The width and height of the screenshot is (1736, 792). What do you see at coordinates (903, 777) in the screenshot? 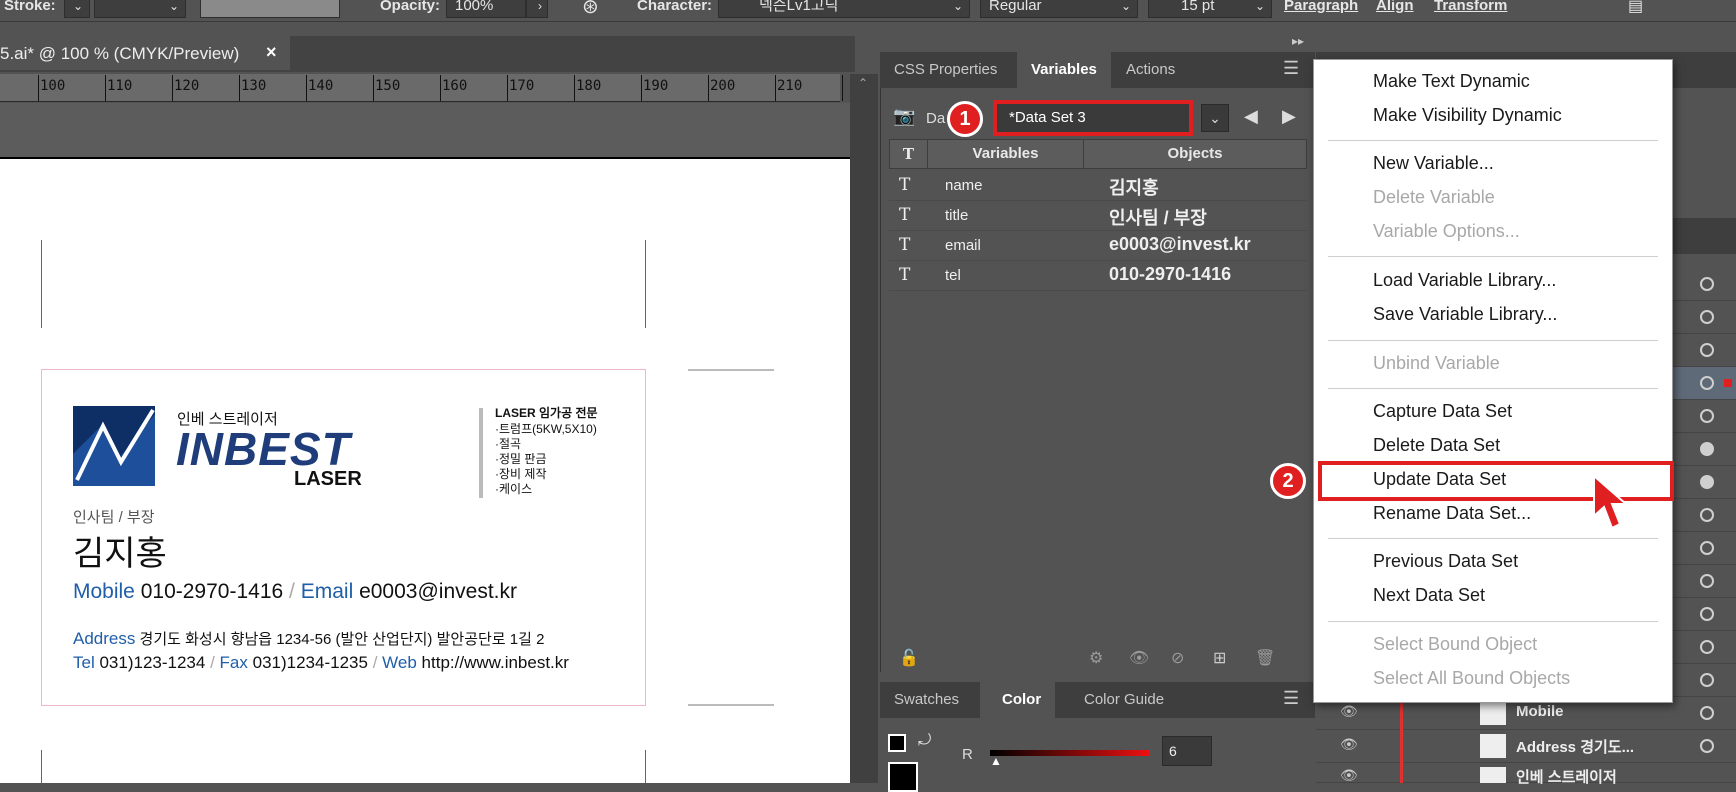
I see `fill-color-swatch` at bounding box center [903, 777].